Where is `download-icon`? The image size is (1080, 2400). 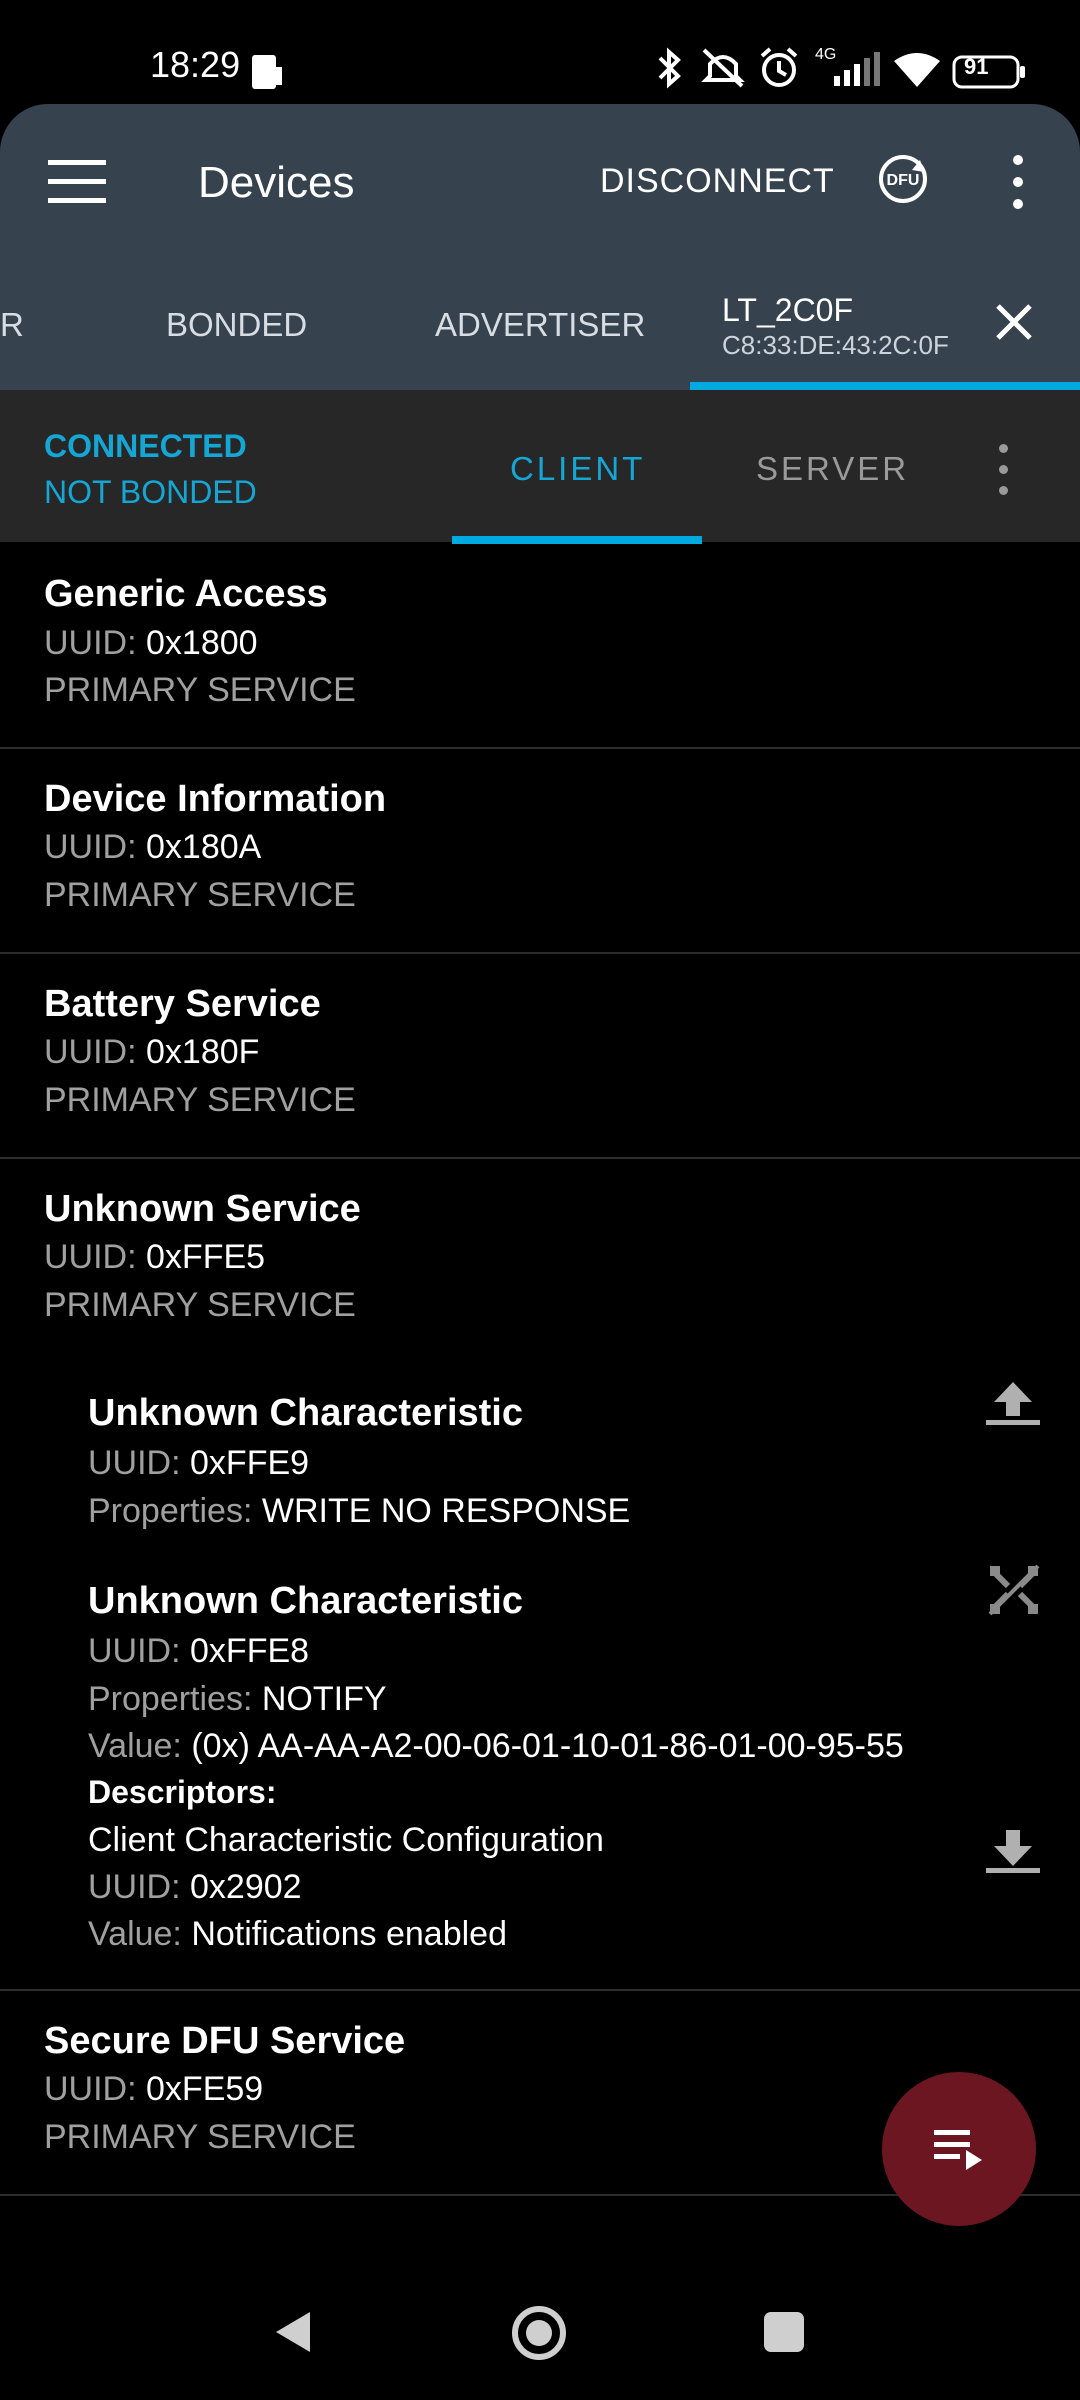
download-icon is located at coordinates (1013, 1851).